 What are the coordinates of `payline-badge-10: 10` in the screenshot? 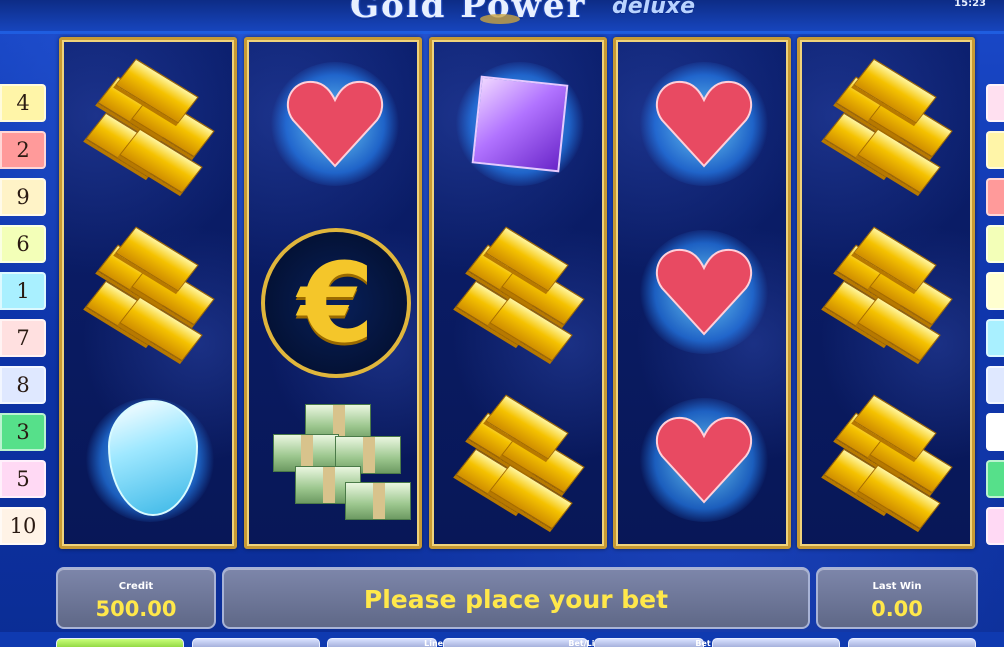 It's located at (23, 526).